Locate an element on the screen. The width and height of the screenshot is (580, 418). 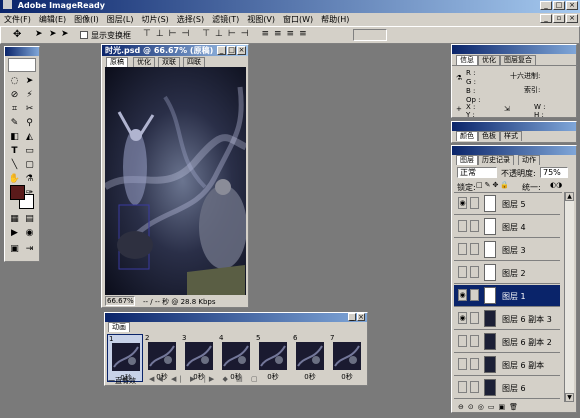
hand-tool-icon: ✋ is located at coordinates (14, 179).